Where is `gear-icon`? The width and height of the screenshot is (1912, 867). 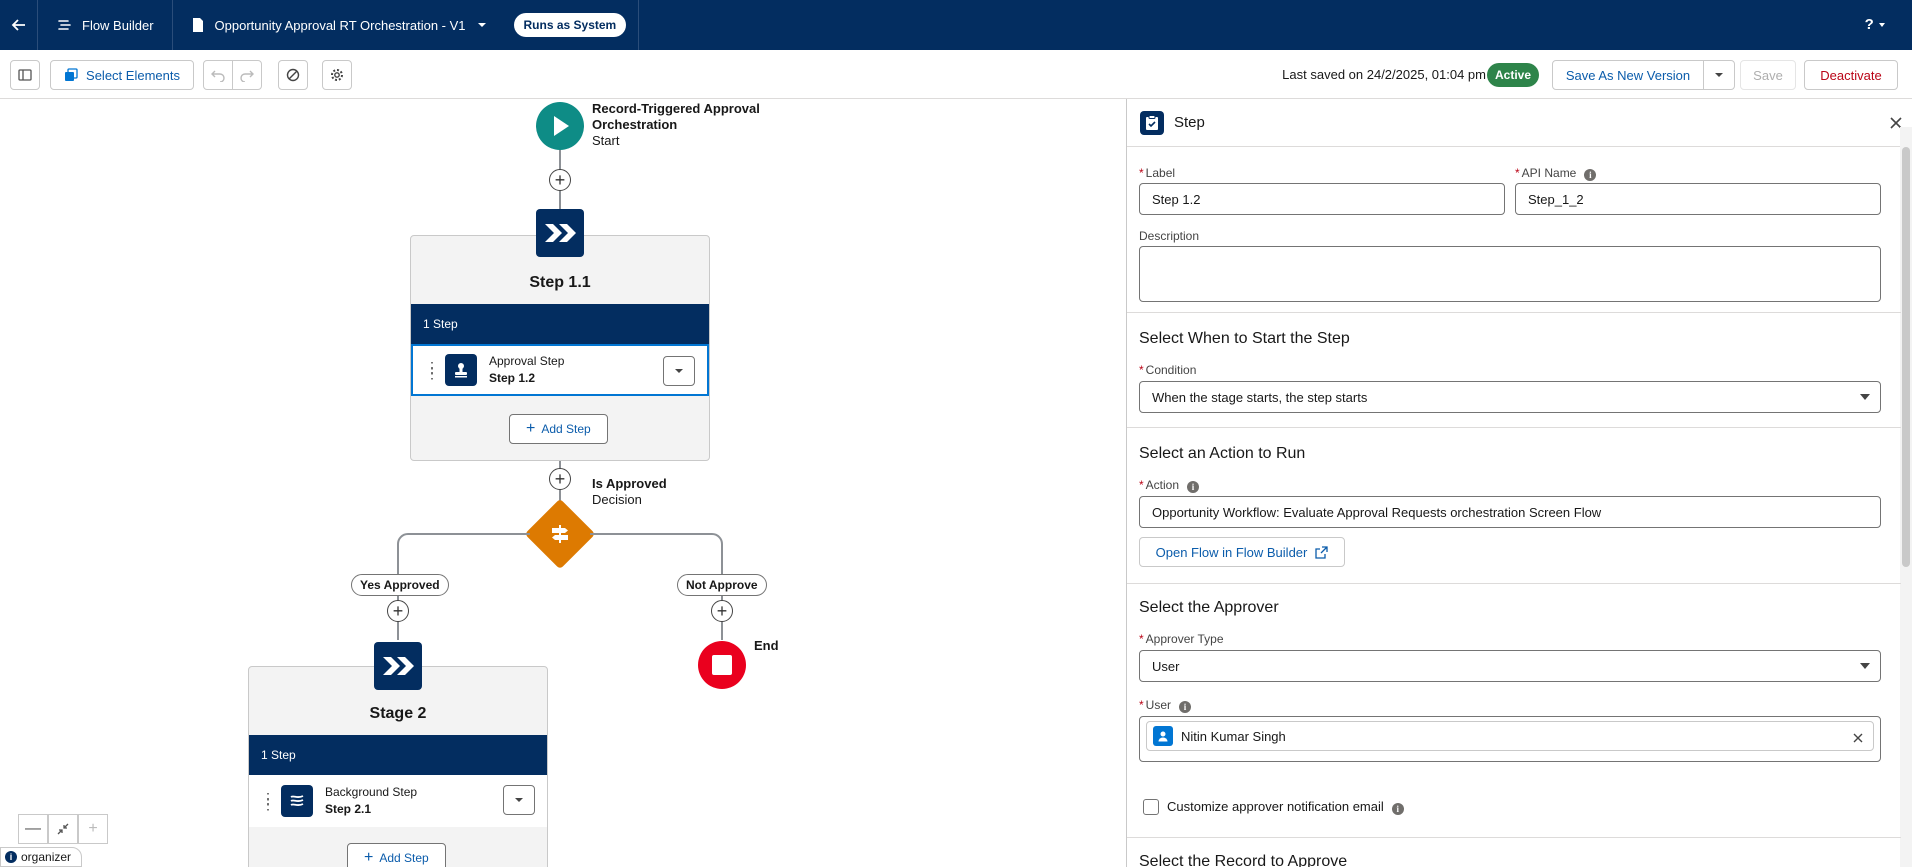 gear-icon is located at coordinates (337, 75).